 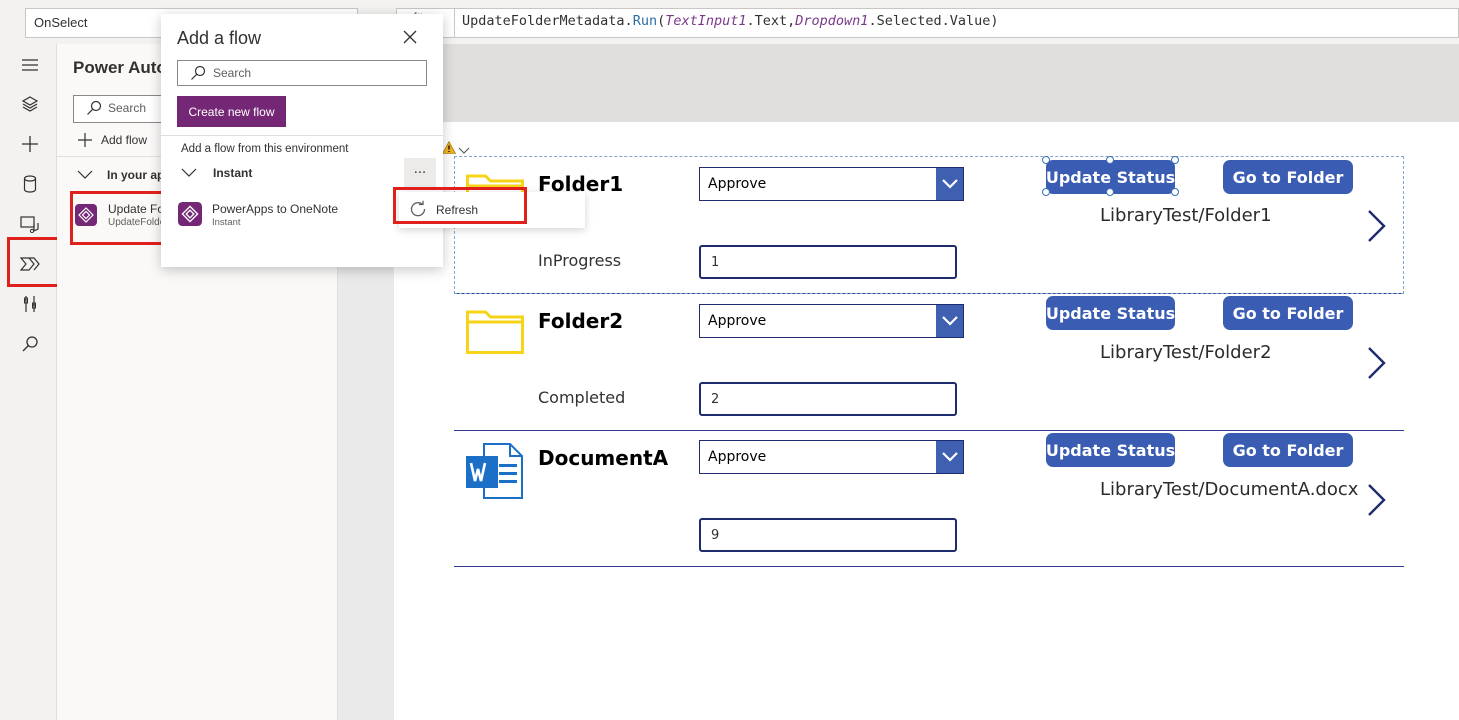 What do you see at coordinates (120, 67) in the screenshot?
I see `panel-title: Power Auto` at bounding box center [120, 67].